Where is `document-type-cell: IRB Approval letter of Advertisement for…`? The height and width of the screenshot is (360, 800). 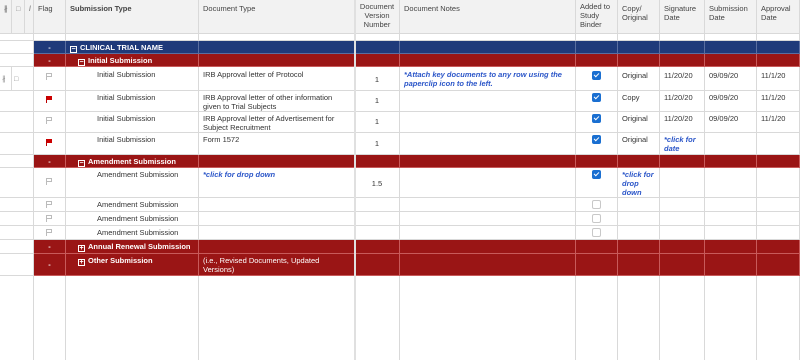 document-type-cell: IRB Approval letter of Advertisement for… is located at coordinates (277, 122).